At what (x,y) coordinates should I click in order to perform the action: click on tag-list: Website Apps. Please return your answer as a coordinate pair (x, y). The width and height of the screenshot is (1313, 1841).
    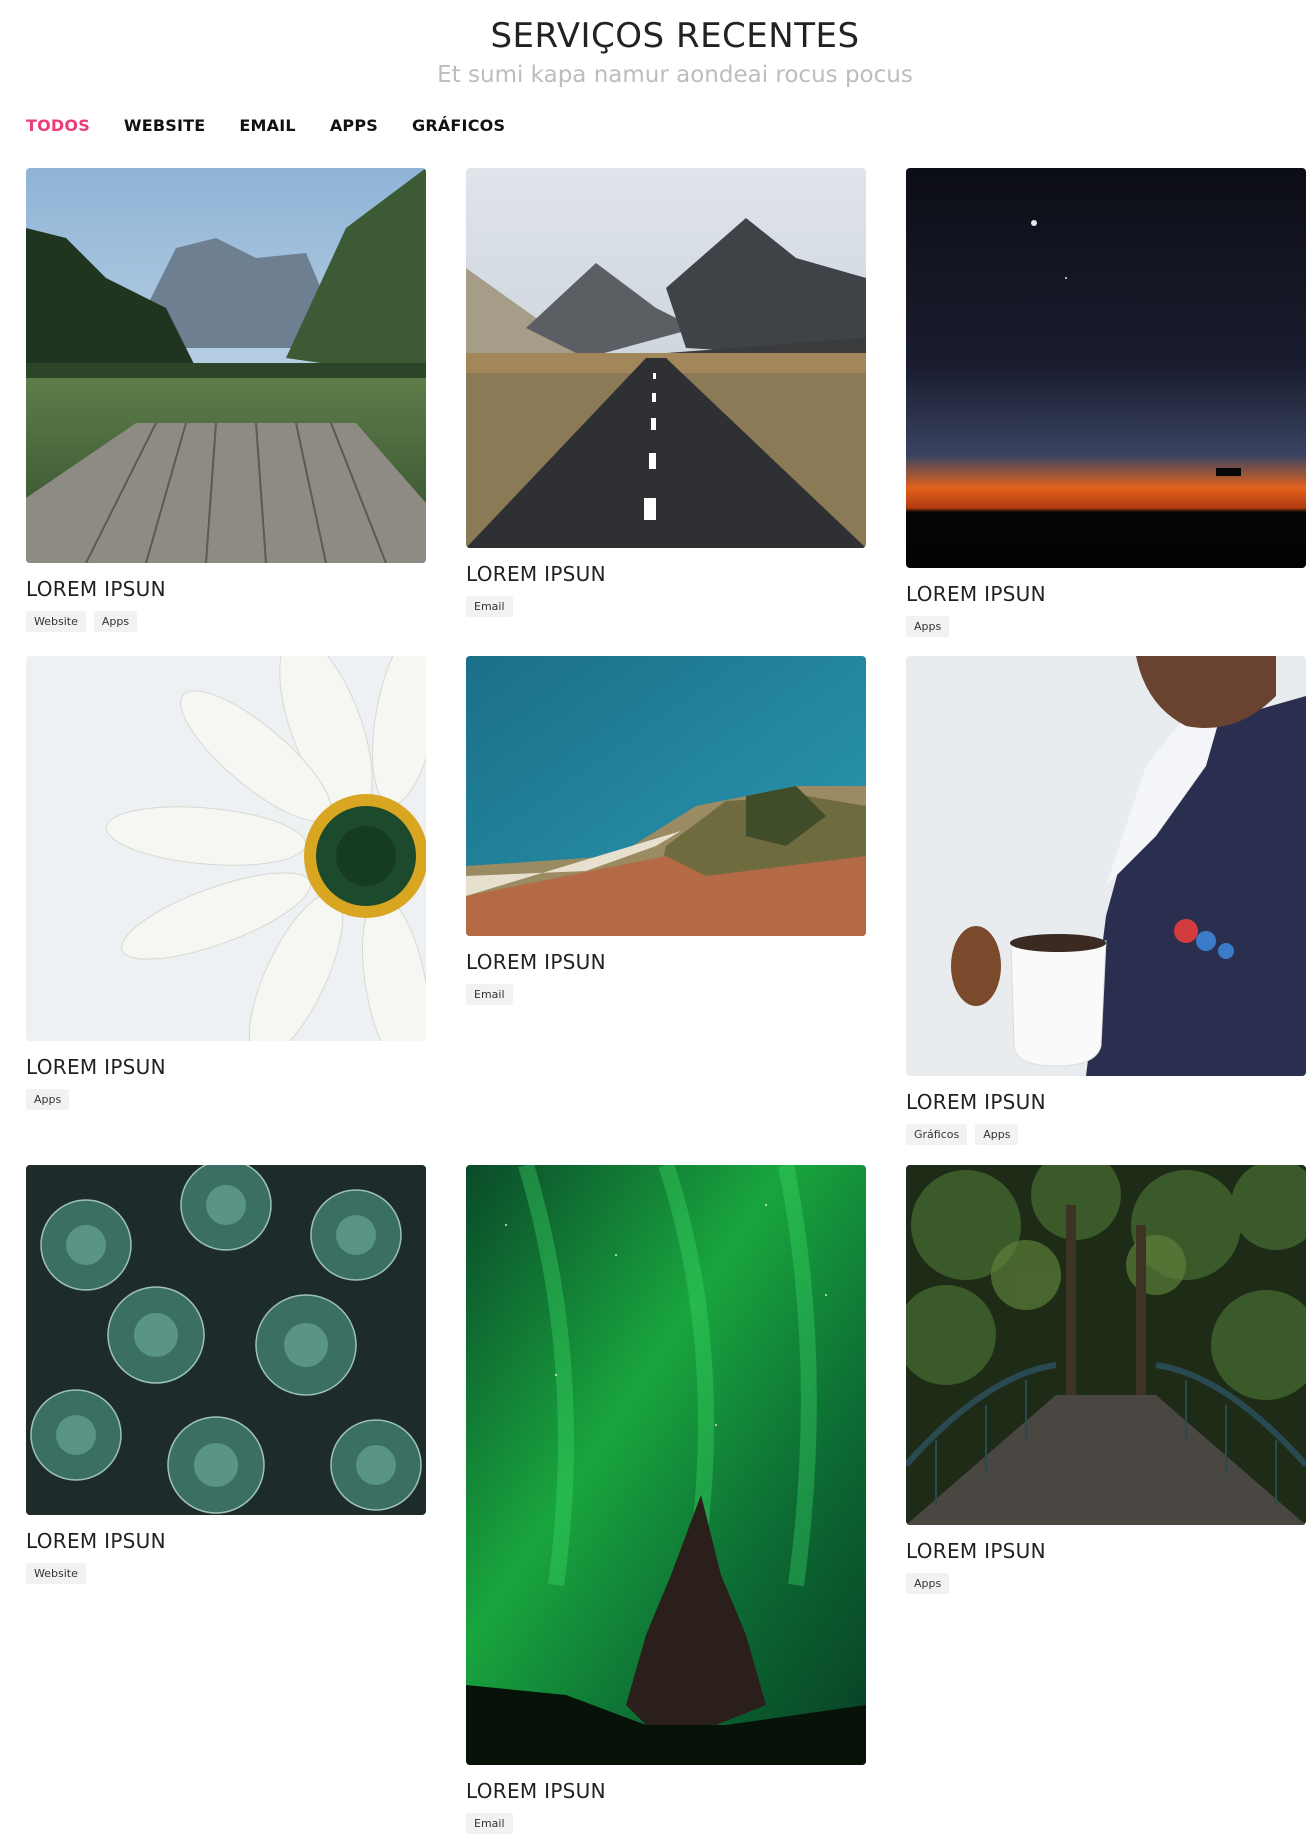
    Looking at the image, I should click on (226, 621).